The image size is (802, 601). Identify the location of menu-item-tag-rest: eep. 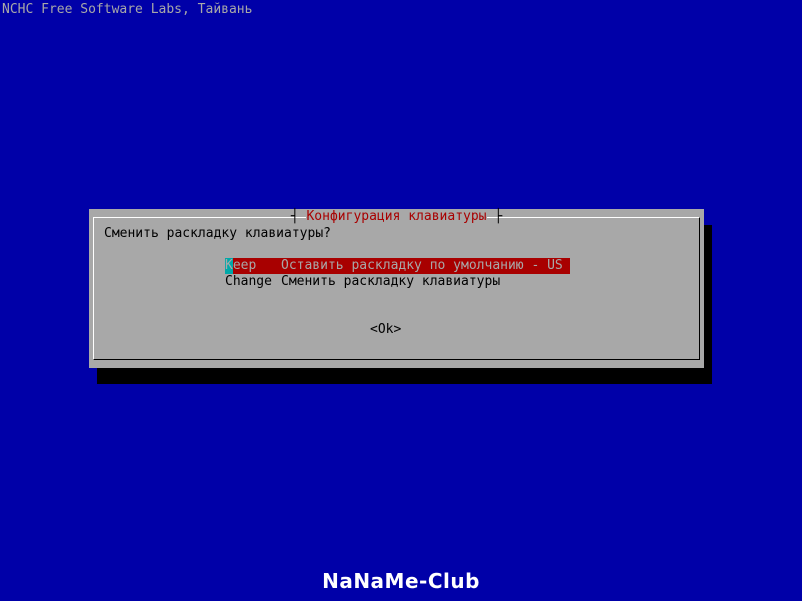
(244, 265).